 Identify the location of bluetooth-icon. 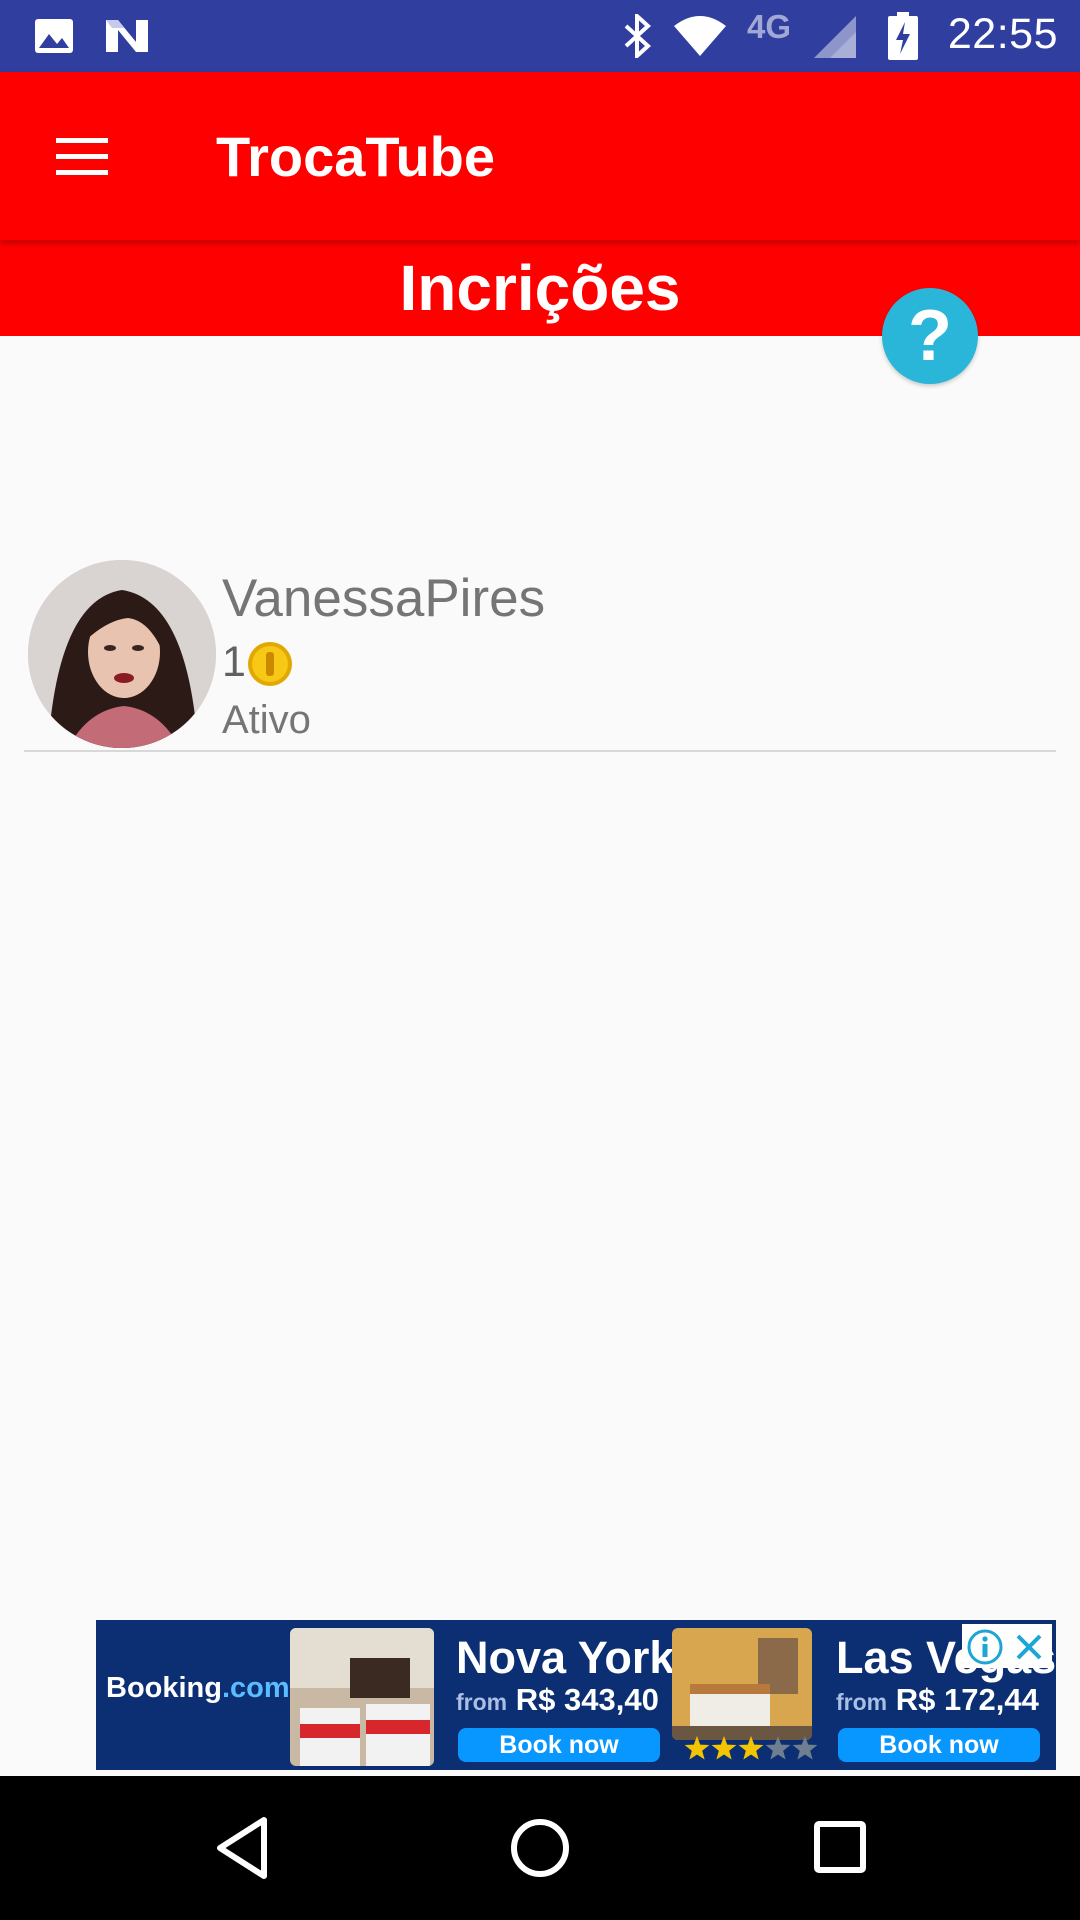
(637, 36).